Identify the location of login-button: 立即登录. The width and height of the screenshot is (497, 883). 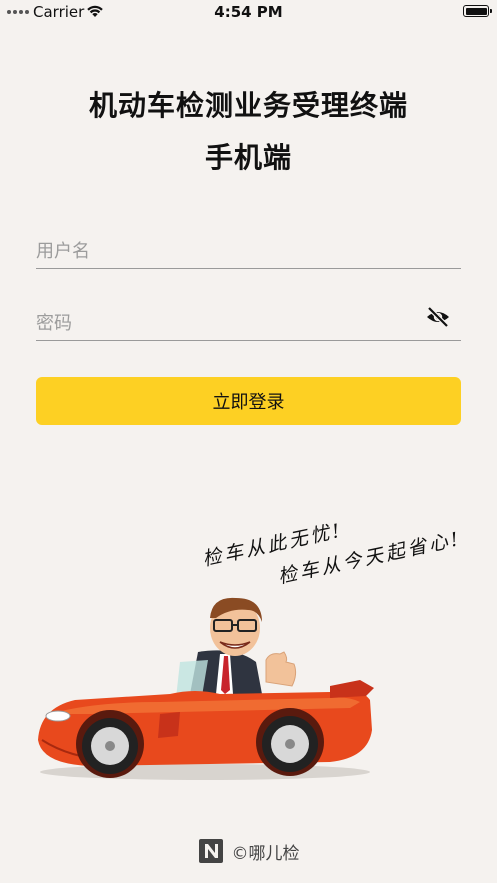
(248, 401).